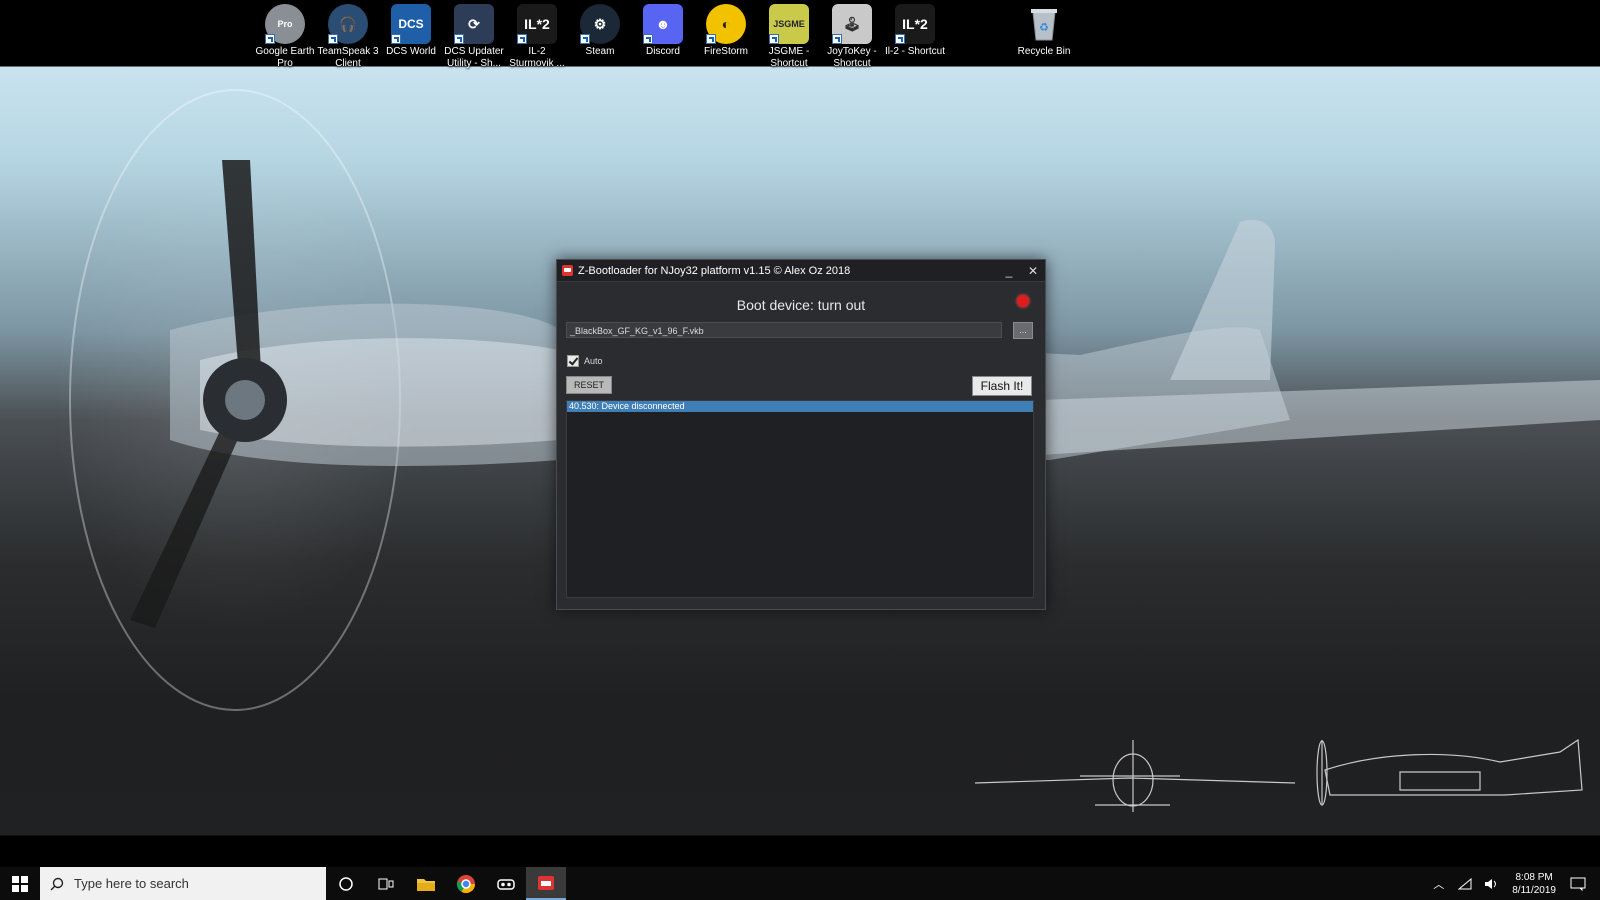 This screenshot has width=1600, height=900. Describe the element at coordinates (1023, 301) in the screenshot. I see `status-led-icon` at that location.